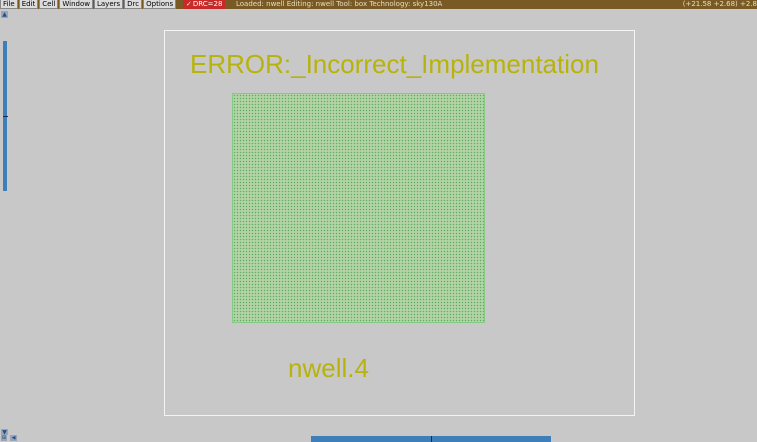  I want to click on drc-count-label: DRC=28, so click(207, 4).